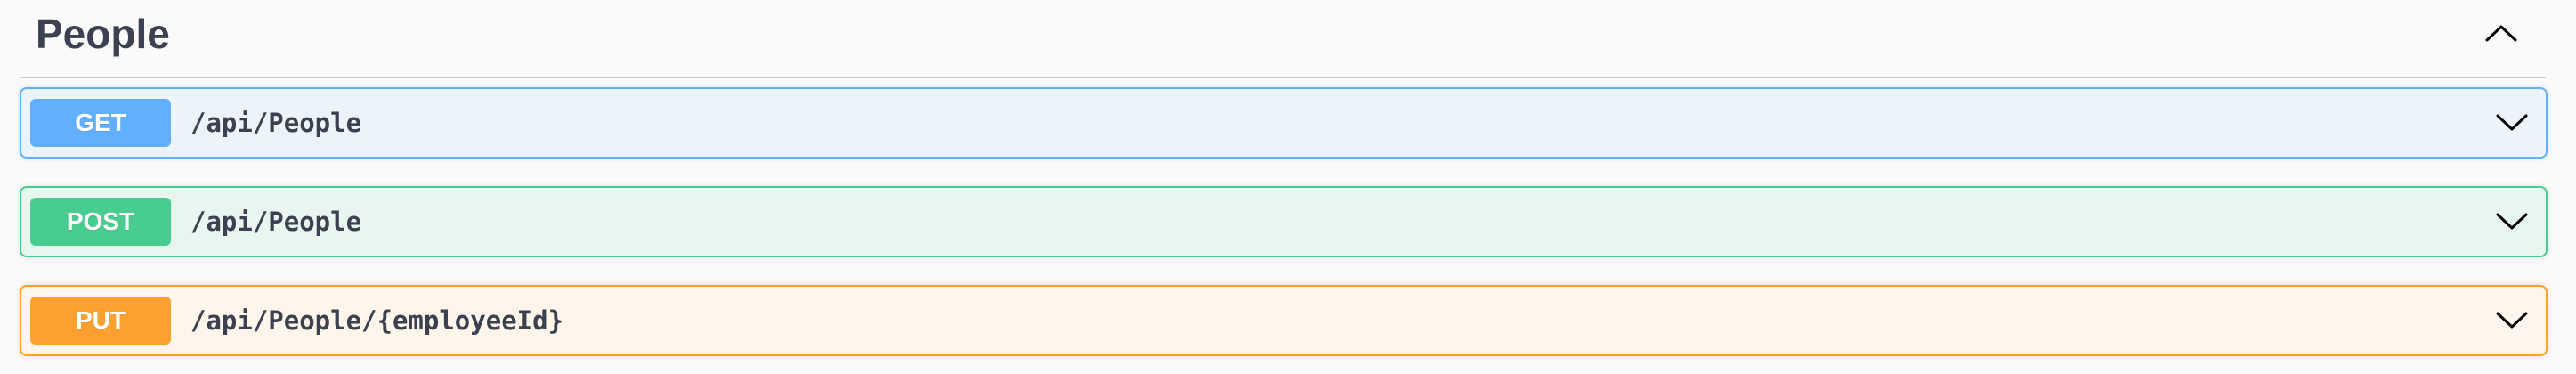 This screenshot has height=374, width=2576. I want to click on method-badge-get: GET, so click(101, 123).